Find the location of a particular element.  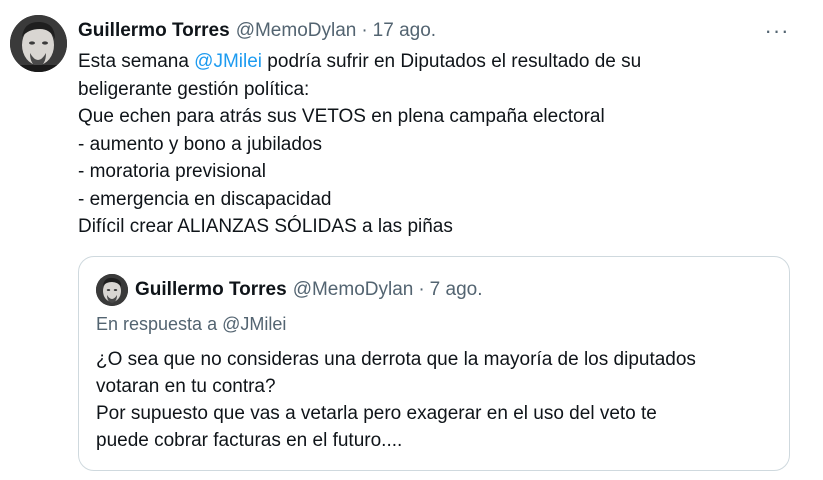

reply-mention: @JMilei is located at coordinates (254, 324).